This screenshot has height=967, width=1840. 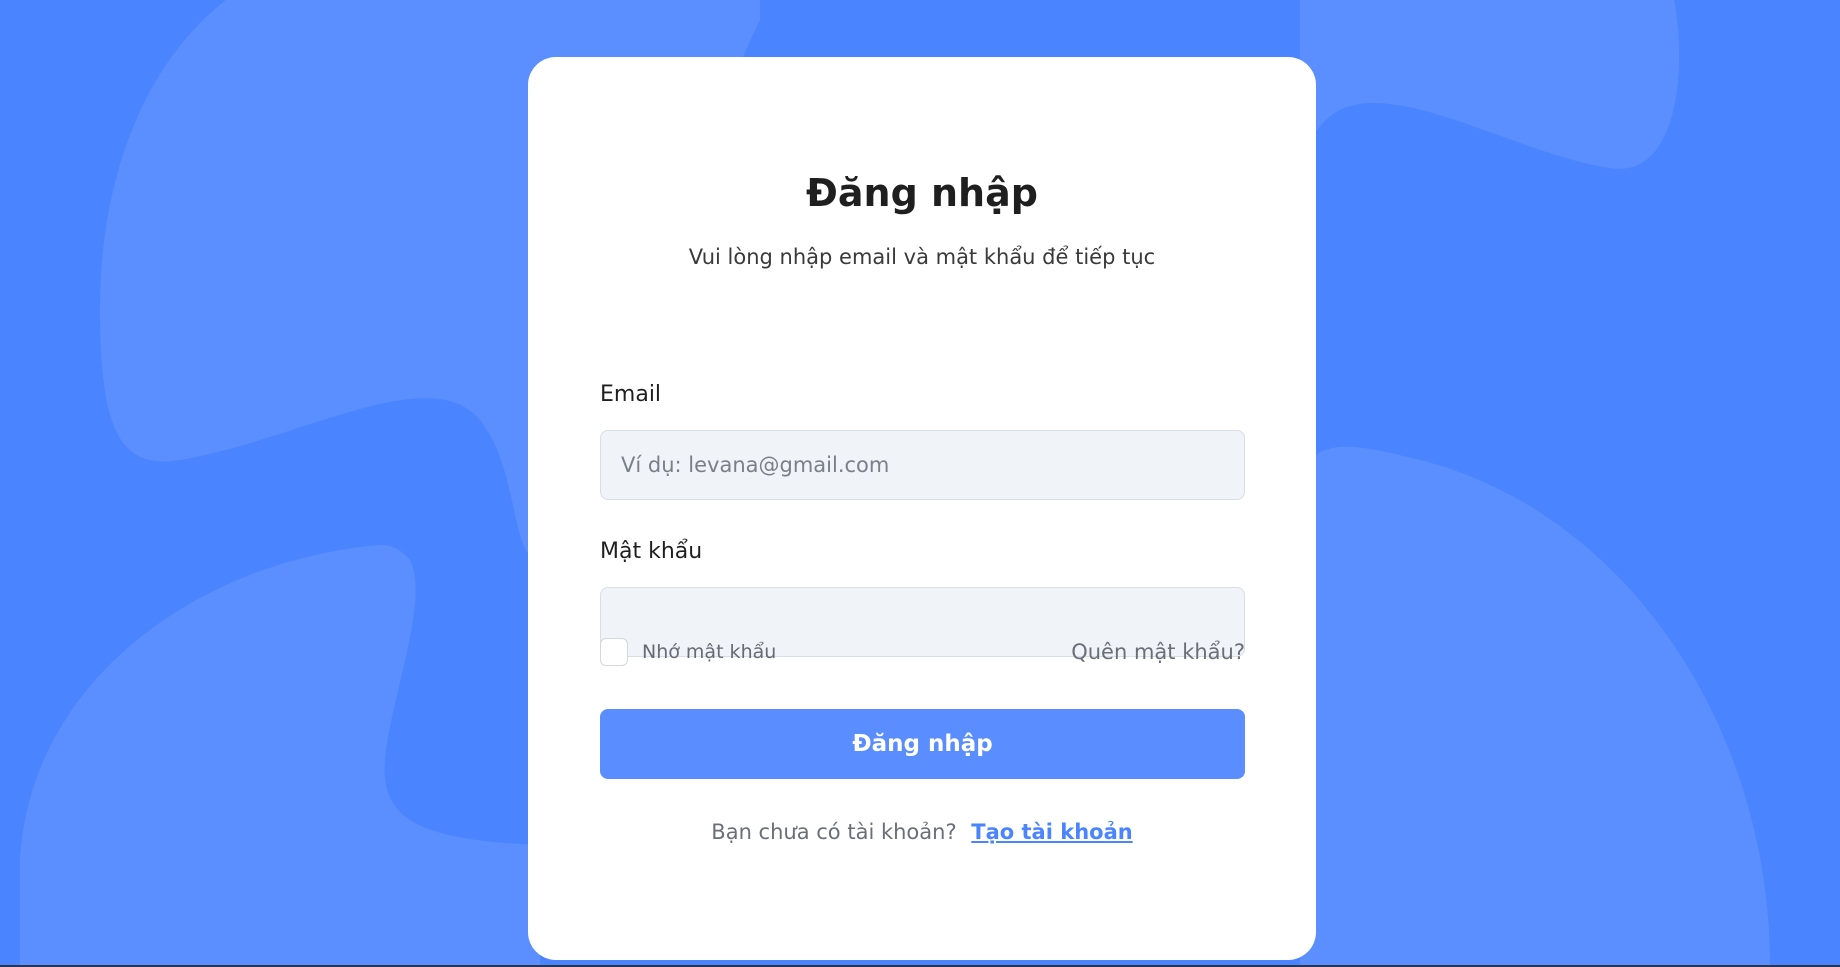 What do you see at coordinates (709, 652) in the screenshot?
I see `remember-password-label: Nhớ mật khẩu` at bounding box center [709, 652].